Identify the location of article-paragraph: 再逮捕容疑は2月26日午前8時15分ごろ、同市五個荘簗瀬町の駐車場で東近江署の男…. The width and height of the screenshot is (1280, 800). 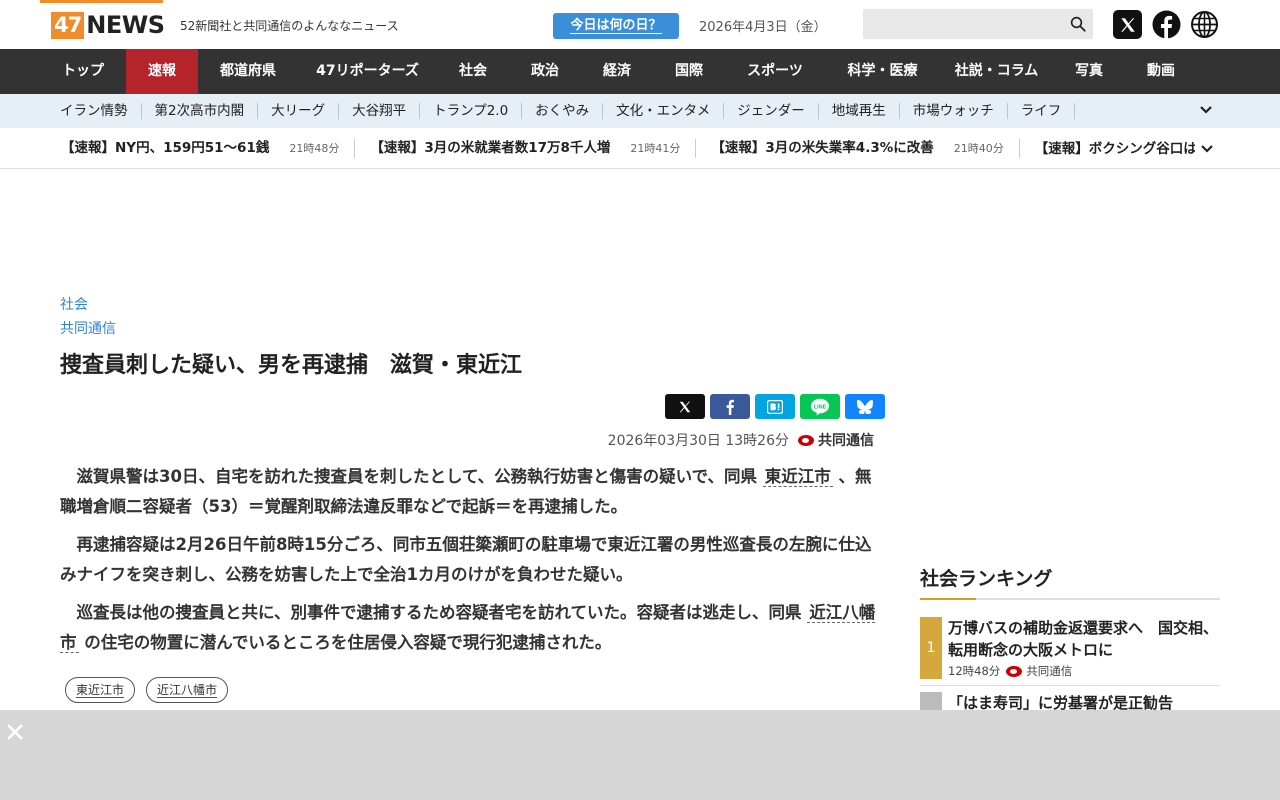
(466, 559).